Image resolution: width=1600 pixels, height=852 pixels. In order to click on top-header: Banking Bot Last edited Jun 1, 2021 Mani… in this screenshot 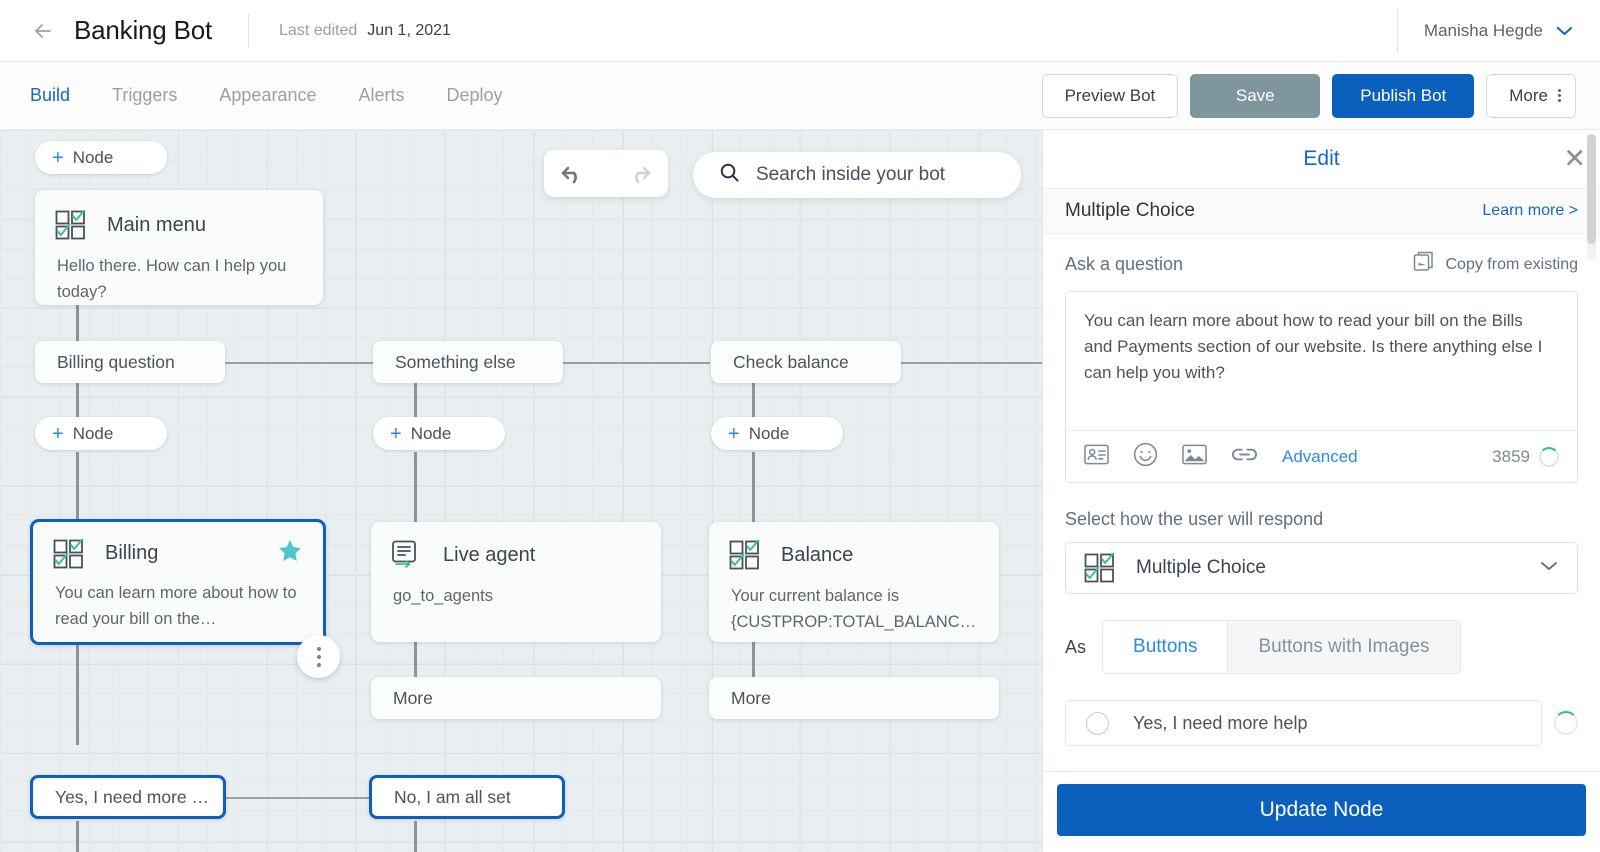, I will do `click(800, 31)`.